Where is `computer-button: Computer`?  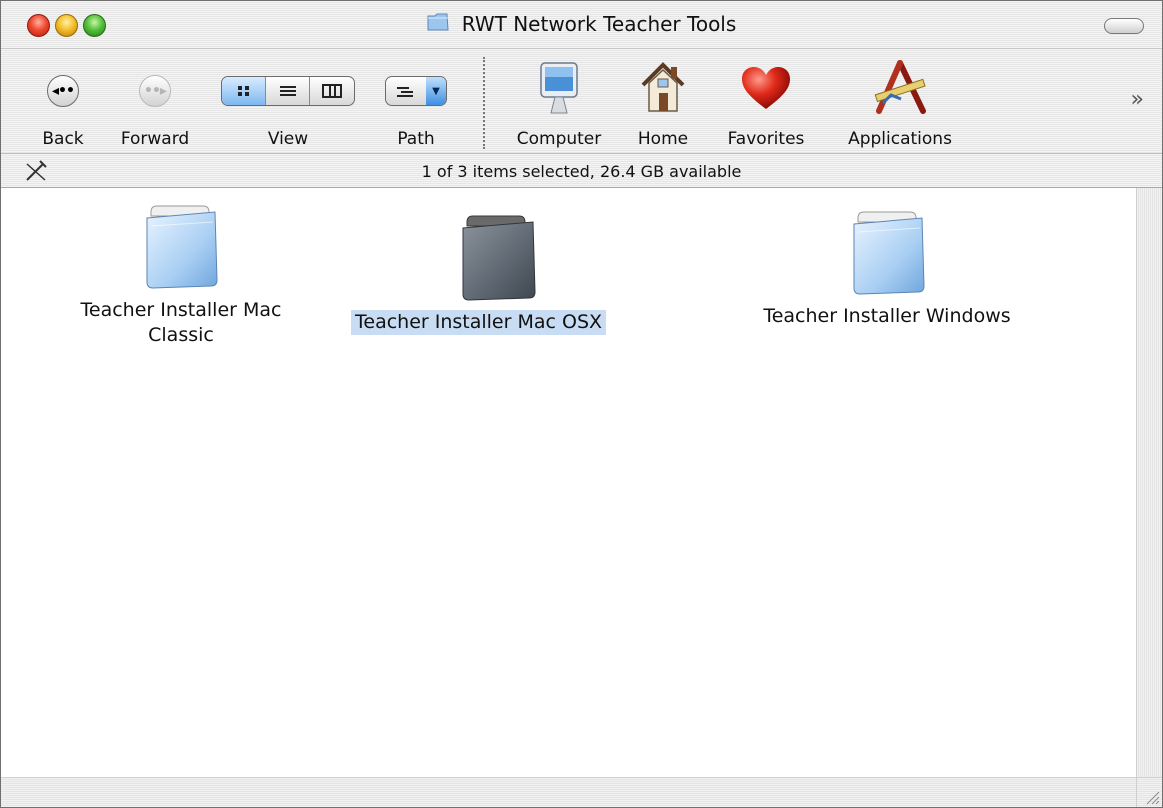 computer-button: Computer is located at coordinates (559, 101).